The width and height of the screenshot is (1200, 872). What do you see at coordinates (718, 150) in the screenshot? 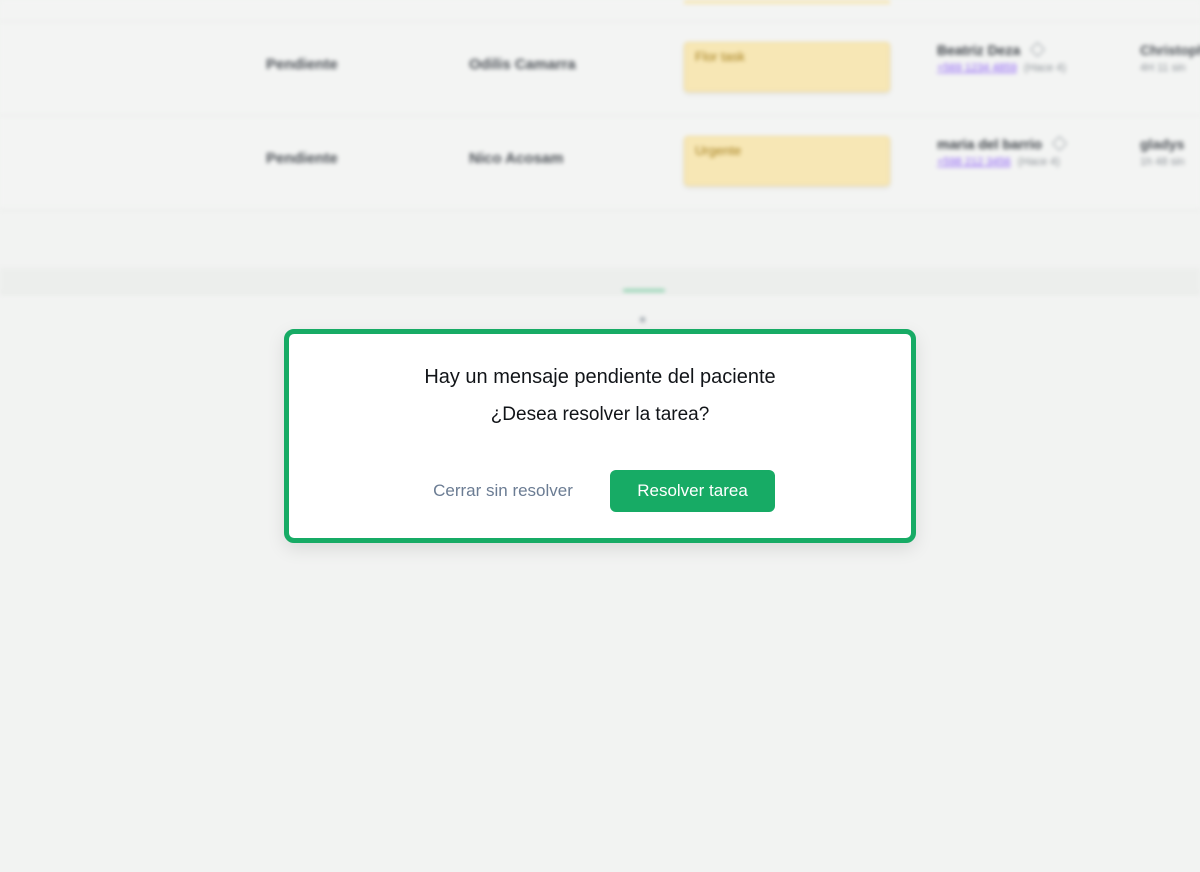
I see `note-text: Urgente` at bounding box center [718, 150].